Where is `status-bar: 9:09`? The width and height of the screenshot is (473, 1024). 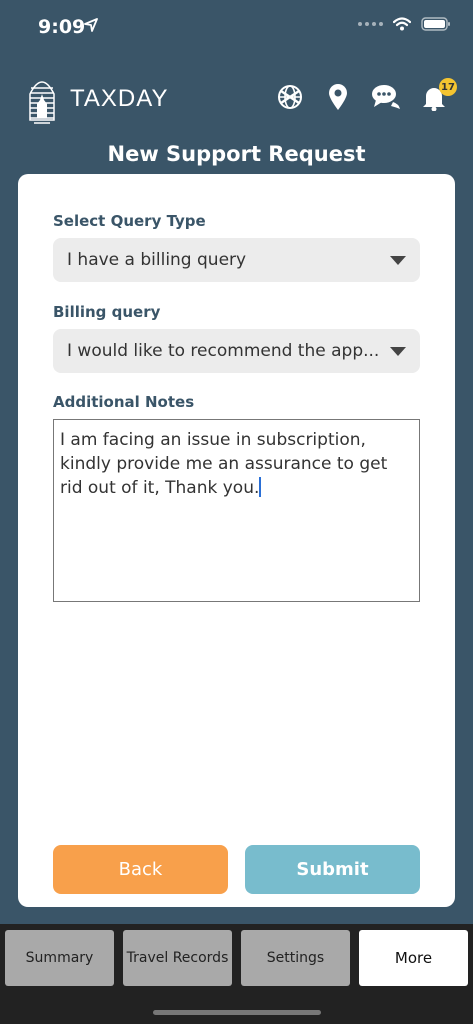 status-bar: 9:09 is located at coordinates (236, 27).